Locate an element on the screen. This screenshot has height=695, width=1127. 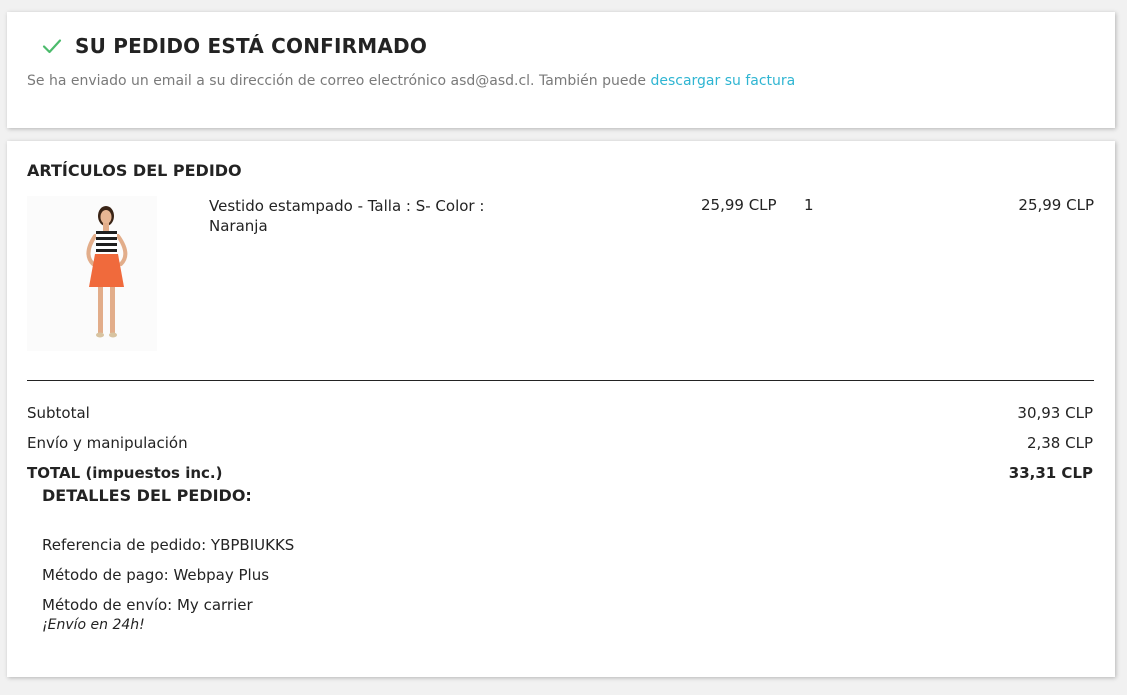
product-image is located at coordinates (92, 273).